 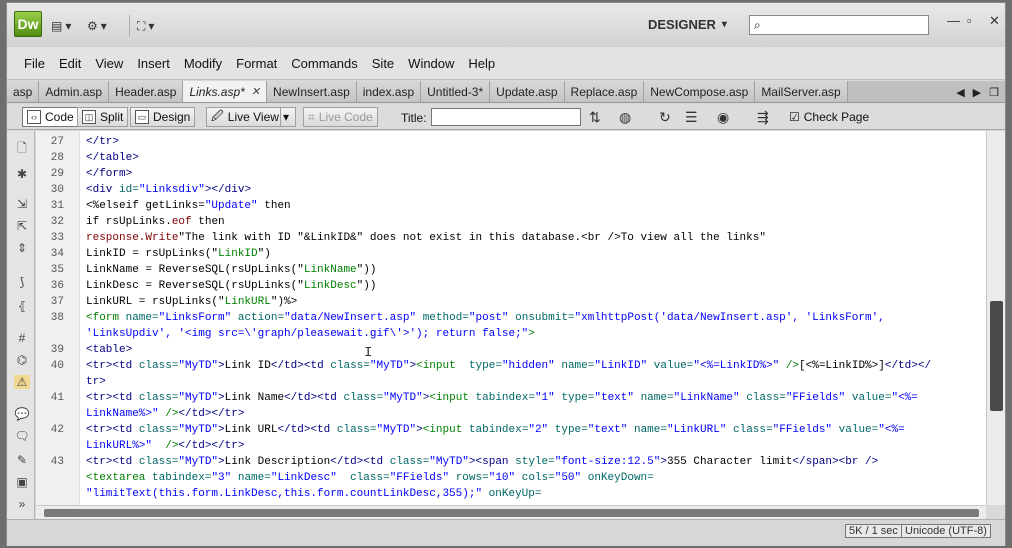 What do you see at coordinates (22, 360) in the screenshot?
I see `highlight-invalid-icon: ⌬` at bounding box center [22, 360].